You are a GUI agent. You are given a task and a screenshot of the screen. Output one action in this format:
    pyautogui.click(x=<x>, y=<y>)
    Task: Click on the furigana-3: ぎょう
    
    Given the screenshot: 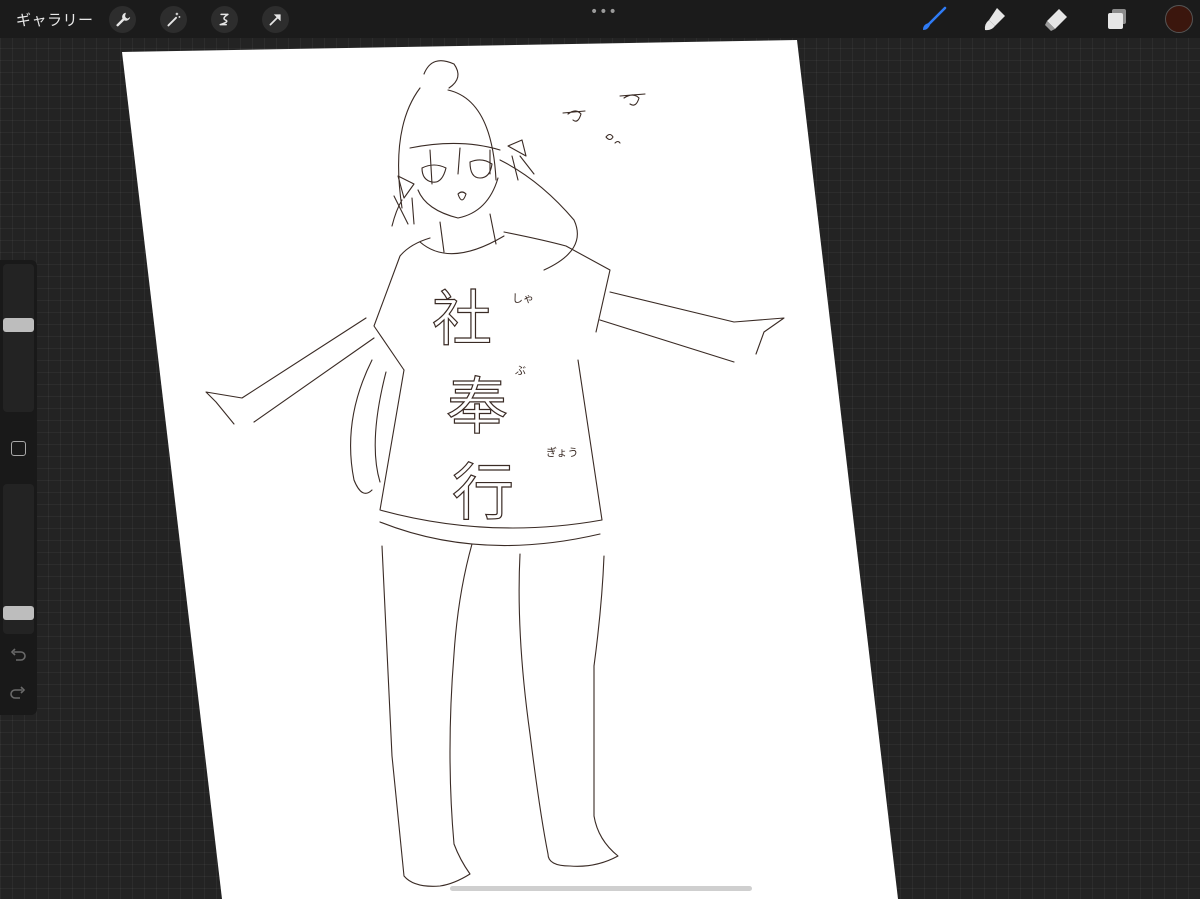 What is the action you would take?
    pyautogui.click(x=562, y=452)
    